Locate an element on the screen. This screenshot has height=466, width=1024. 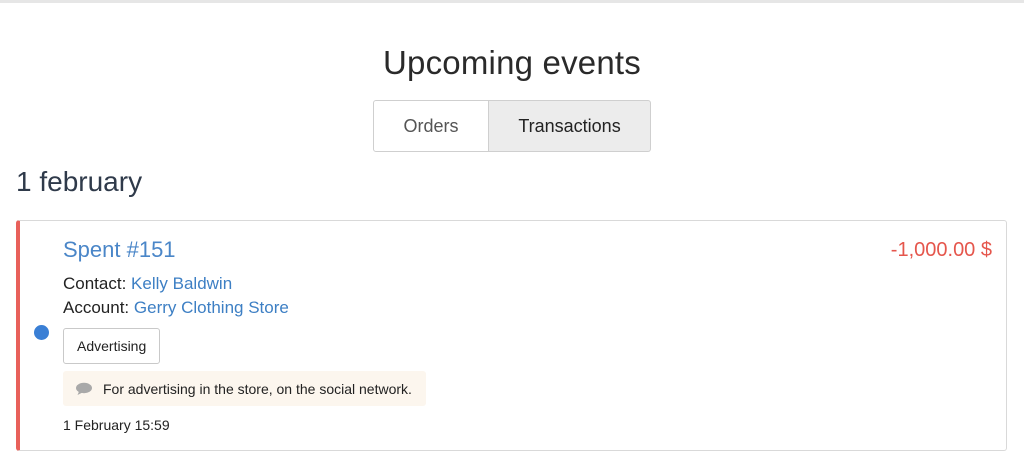
event-title-link: Spent #151 is located at coordinates (119, 250).